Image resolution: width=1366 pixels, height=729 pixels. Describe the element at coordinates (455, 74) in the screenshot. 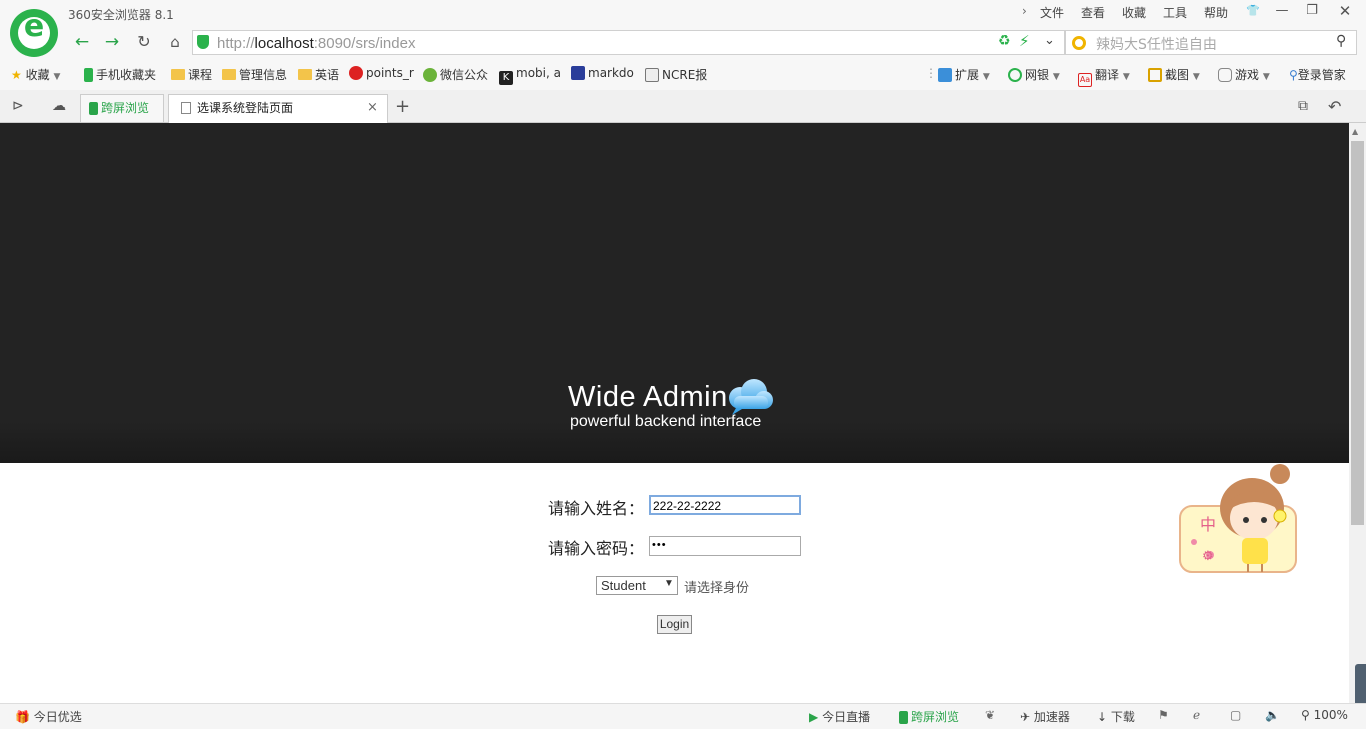

I see `bookmark-wechat: 微信公众` at that location.